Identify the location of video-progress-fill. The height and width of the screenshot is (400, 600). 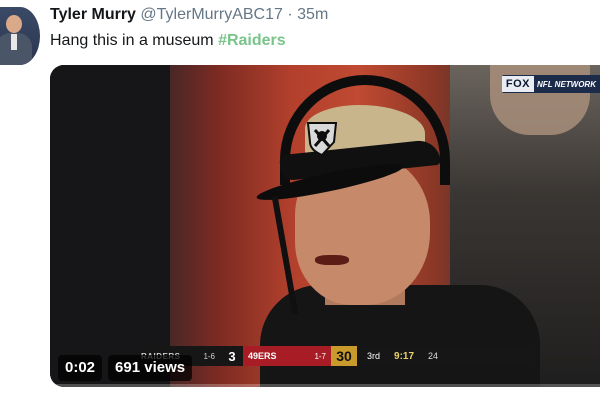
(53, 385).